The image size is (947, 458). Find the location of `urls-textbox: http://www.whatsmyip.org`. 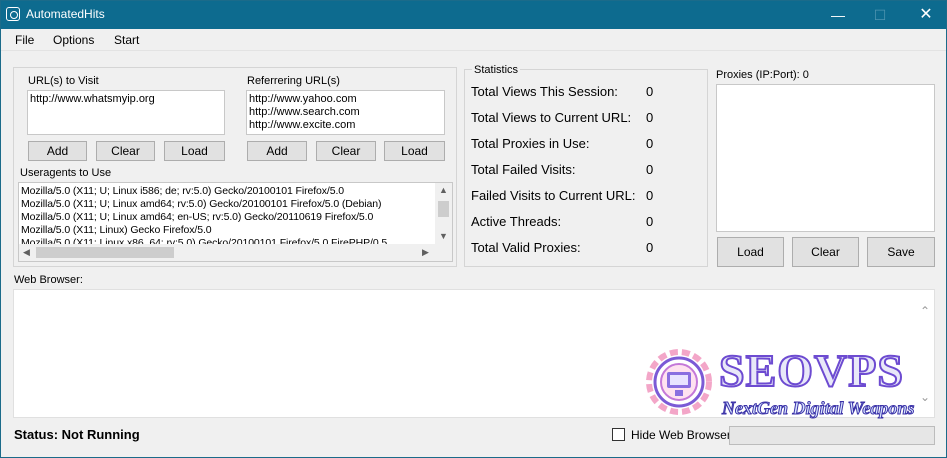

urls-textbox: http://www.whatsmyip.org is located at coordinates (126, 112).